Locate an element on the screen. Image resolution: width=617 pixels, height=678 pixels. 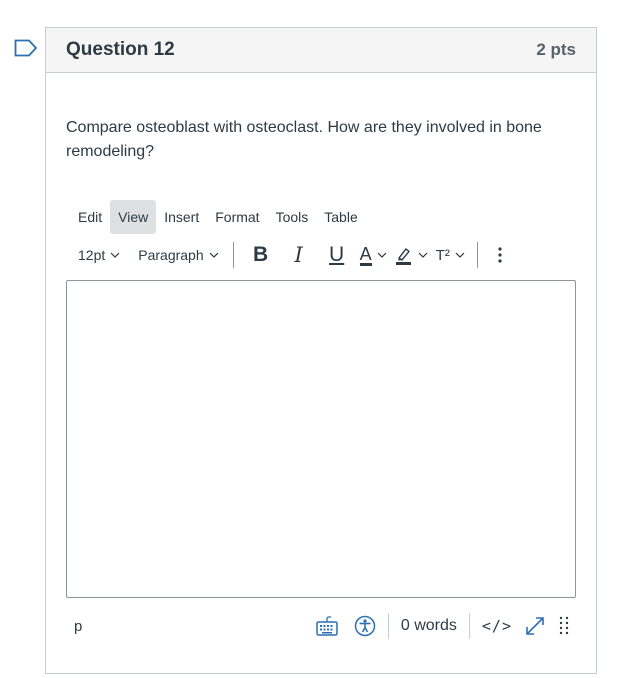
vertical-dots-icon is located at coordinates (500, 255).